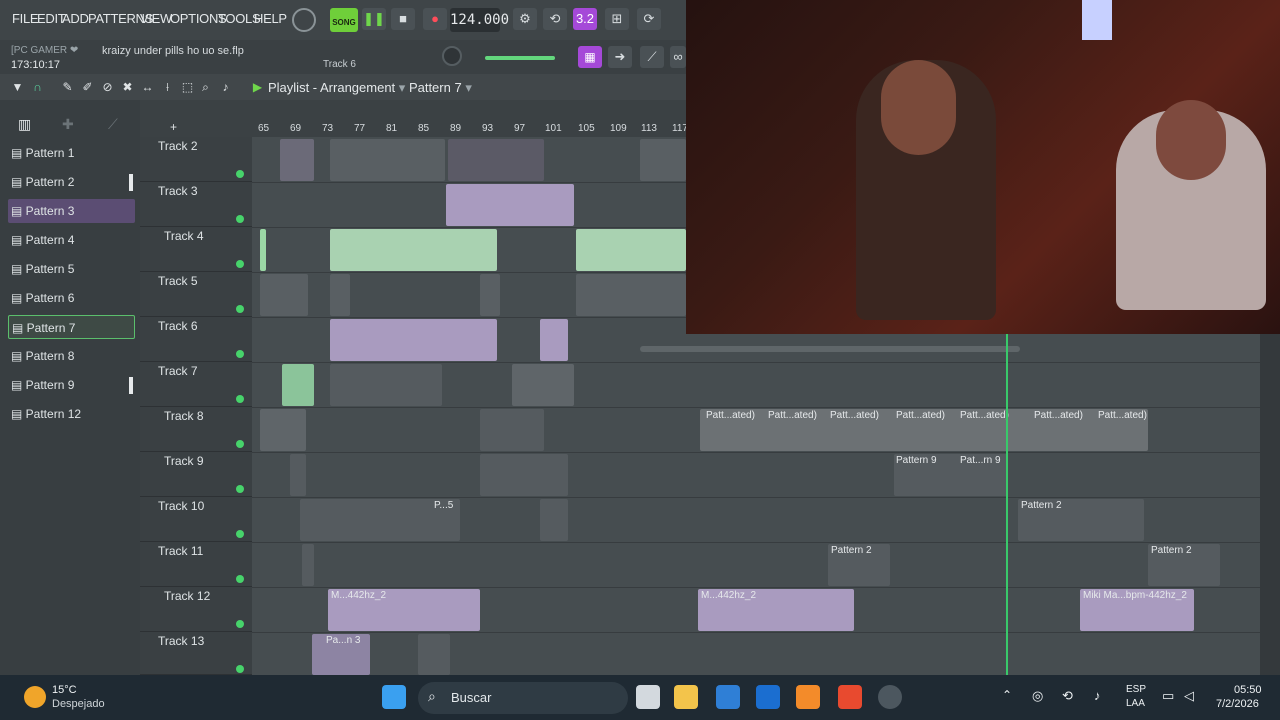 This screenshot has height=720, width=1280. What do you see at coordinates (1248, 690) in the screenshot?
I see `clock-time: 05:50` at bounding box center [1248, 690].